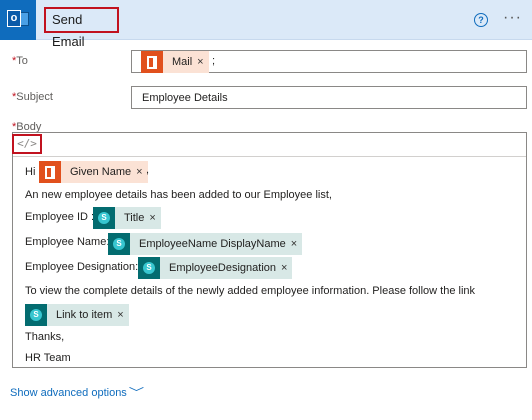 This screenshot has height=420, width=532. What do you see at coordinates (185, 98) in the screenshot?
I see `subject-value: Employee Details` at bounding box center [185, 98].